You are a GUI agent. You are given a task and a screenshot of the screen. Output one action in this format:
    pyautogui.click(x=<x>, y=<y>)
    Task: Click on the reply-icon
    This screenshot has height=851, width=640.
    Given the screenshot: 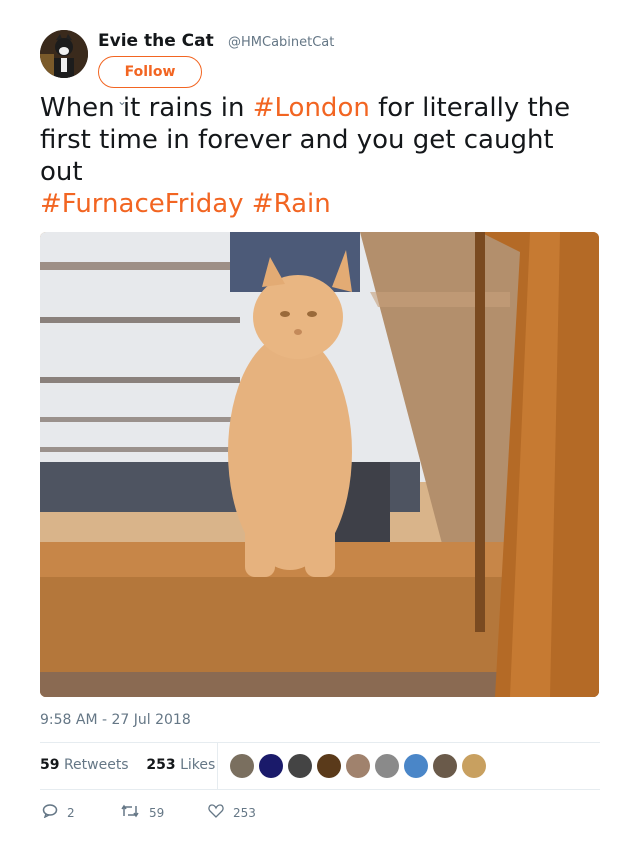 What is the action you would take?
    pyautogui.click(x=50, y=812)
    